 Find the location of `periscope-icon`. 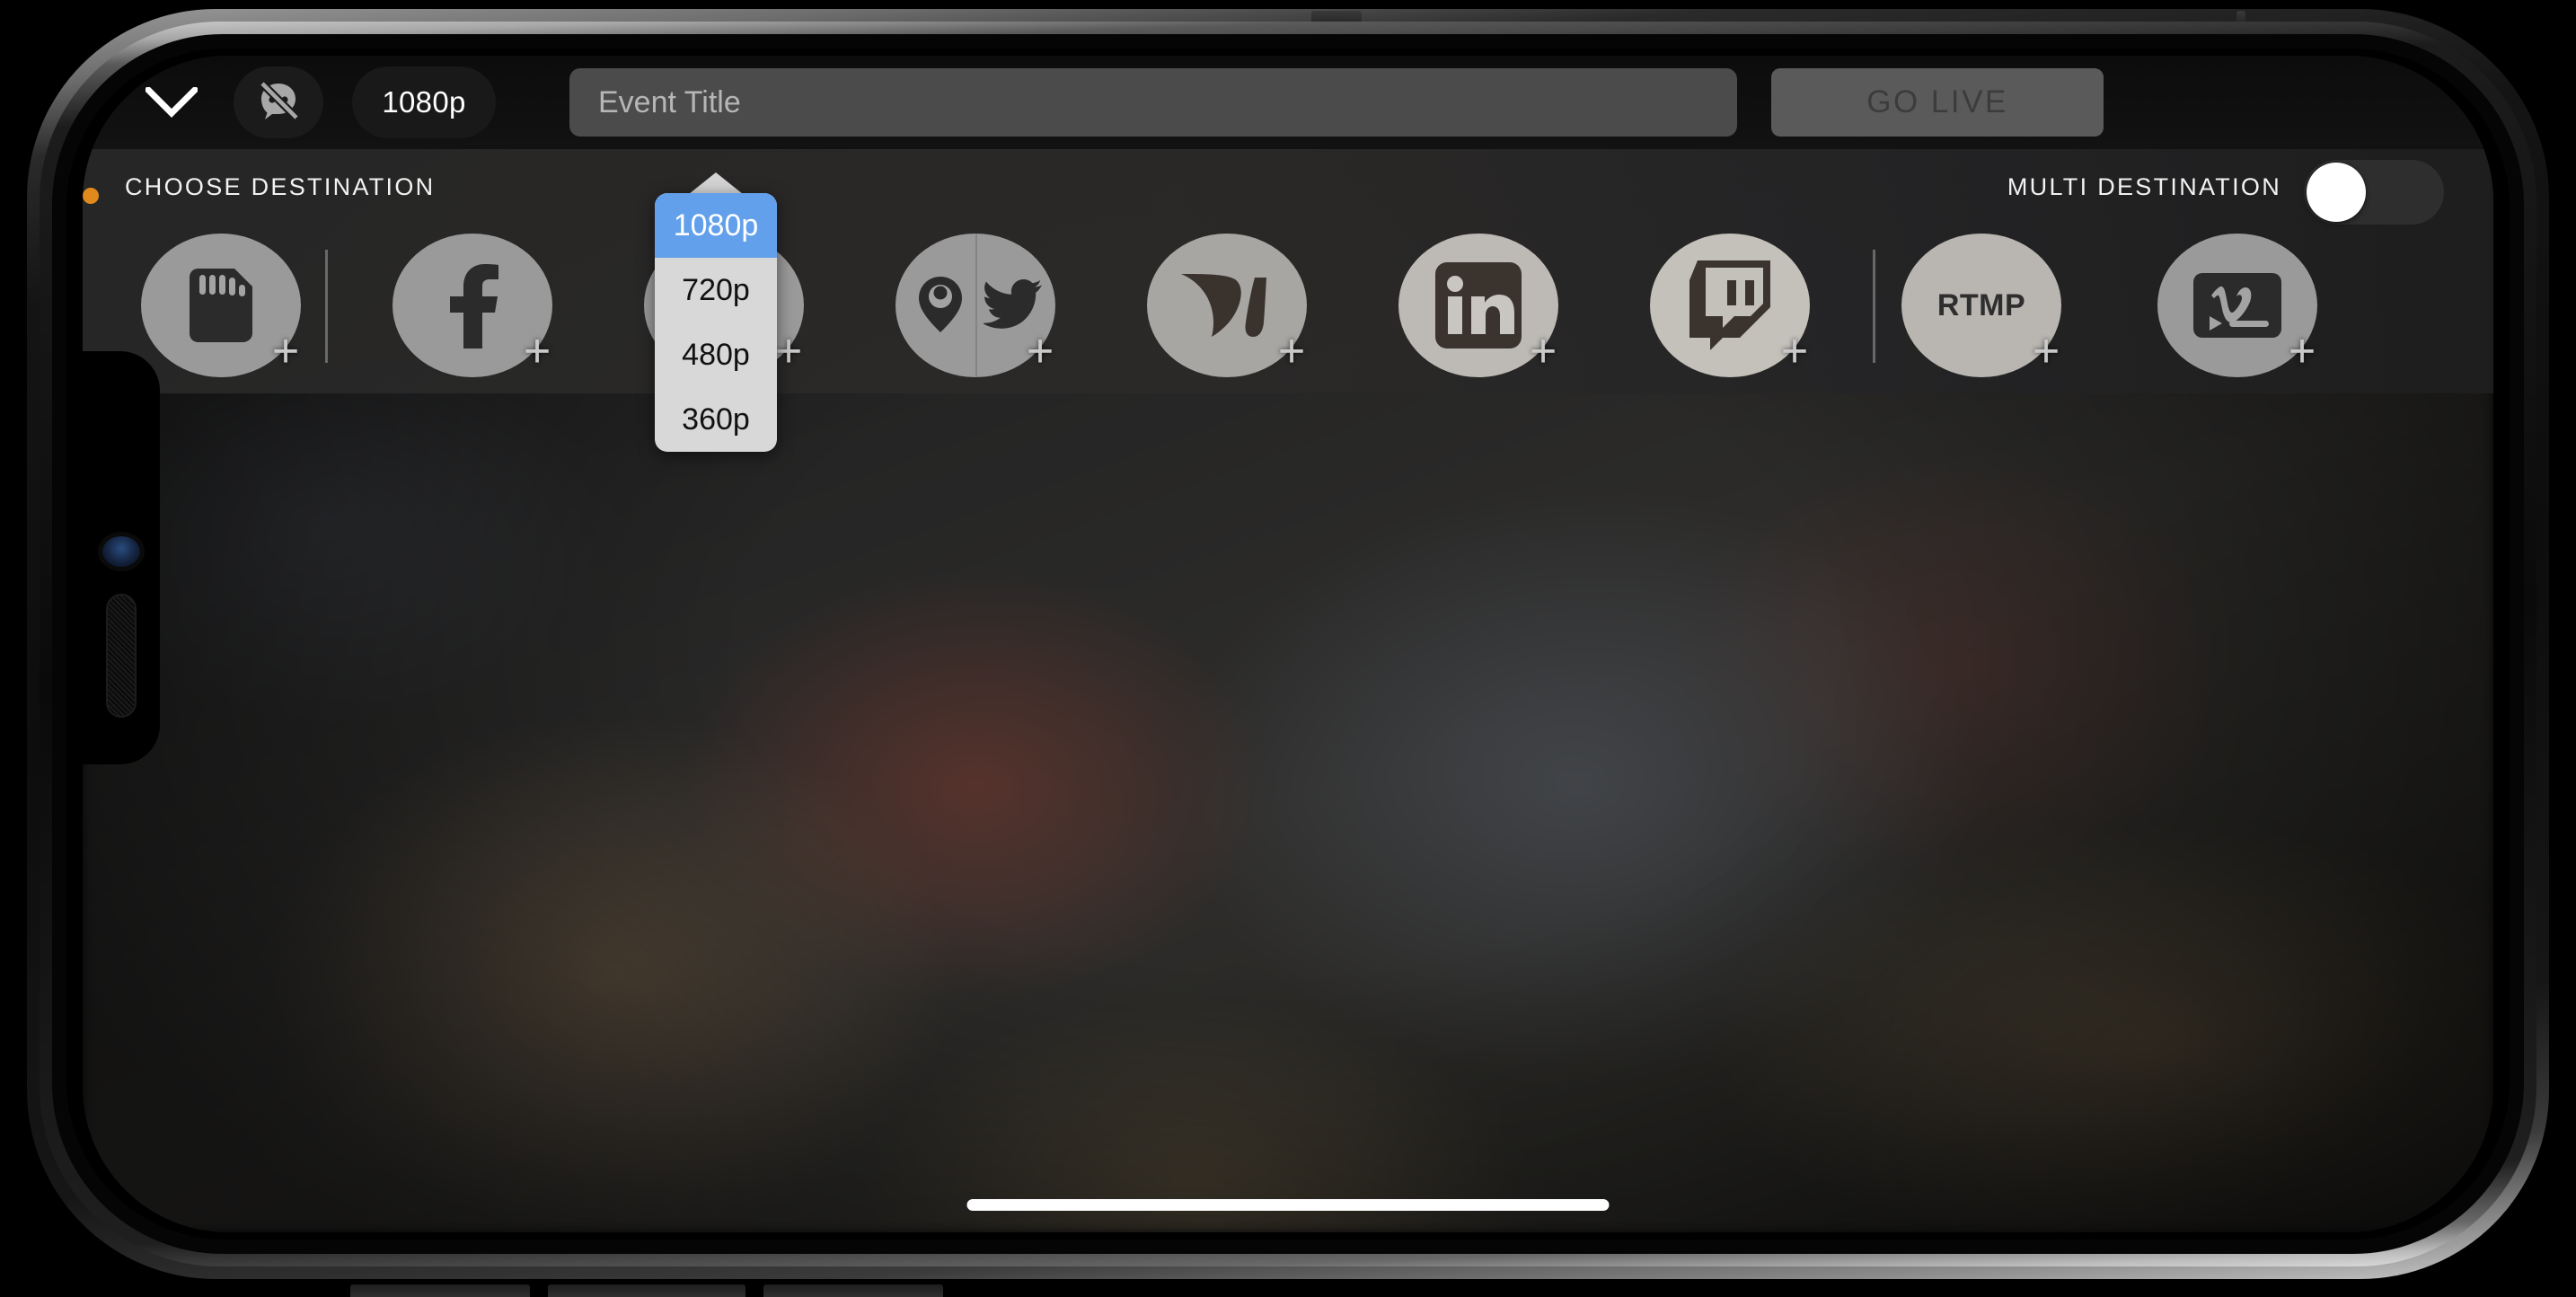

periscope-icon is located at coordinates (940, 304).